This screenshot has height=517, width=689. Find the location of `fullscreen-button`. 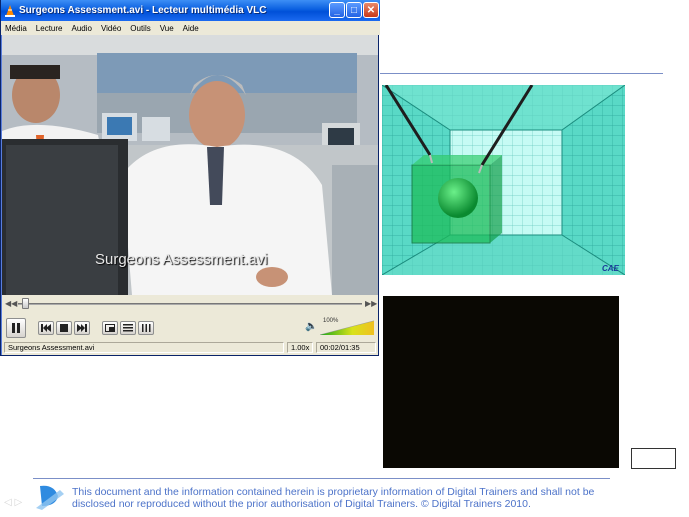

fullscreen-button is located at coordinates (110, 328).